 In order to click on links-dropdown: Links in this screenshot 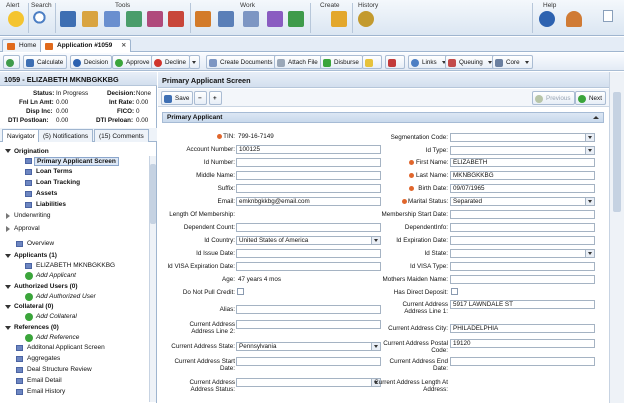, I will do `click(429, 62)`.